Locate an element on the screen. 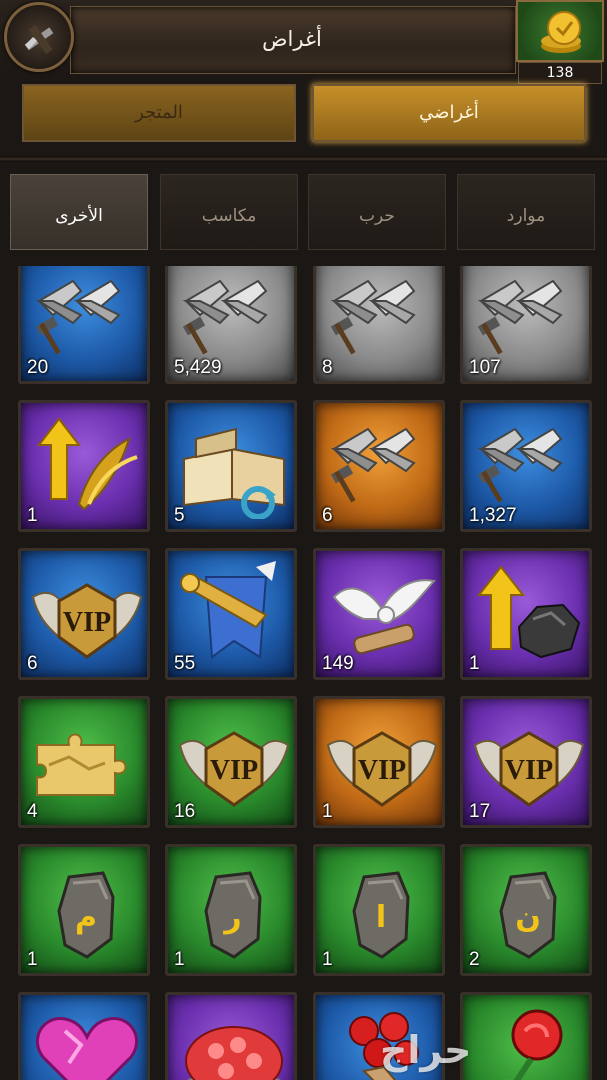 The image size is (607, 1080). rune-stone-icon: ر is located at coordinates (233, 915).